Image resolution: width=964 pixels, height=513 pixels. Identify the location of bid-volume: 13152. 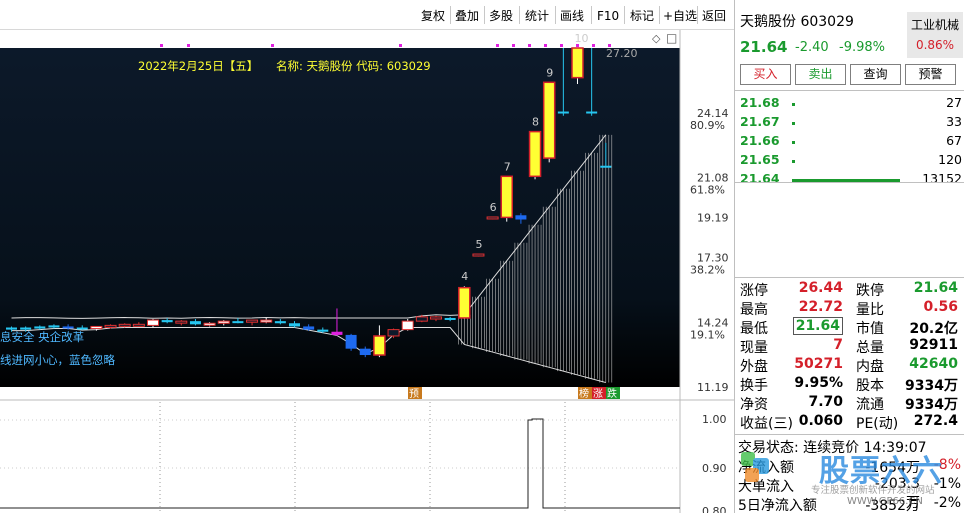
(942, 178).